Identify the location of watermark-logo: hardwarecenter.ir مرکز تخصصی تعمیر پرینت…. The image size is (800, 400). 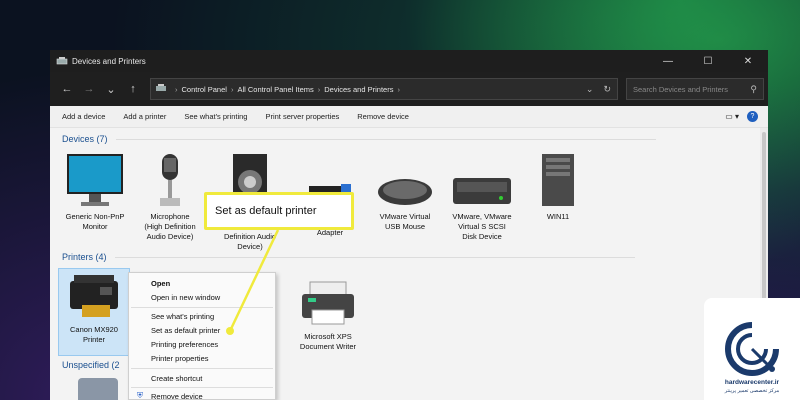
(752, 349).